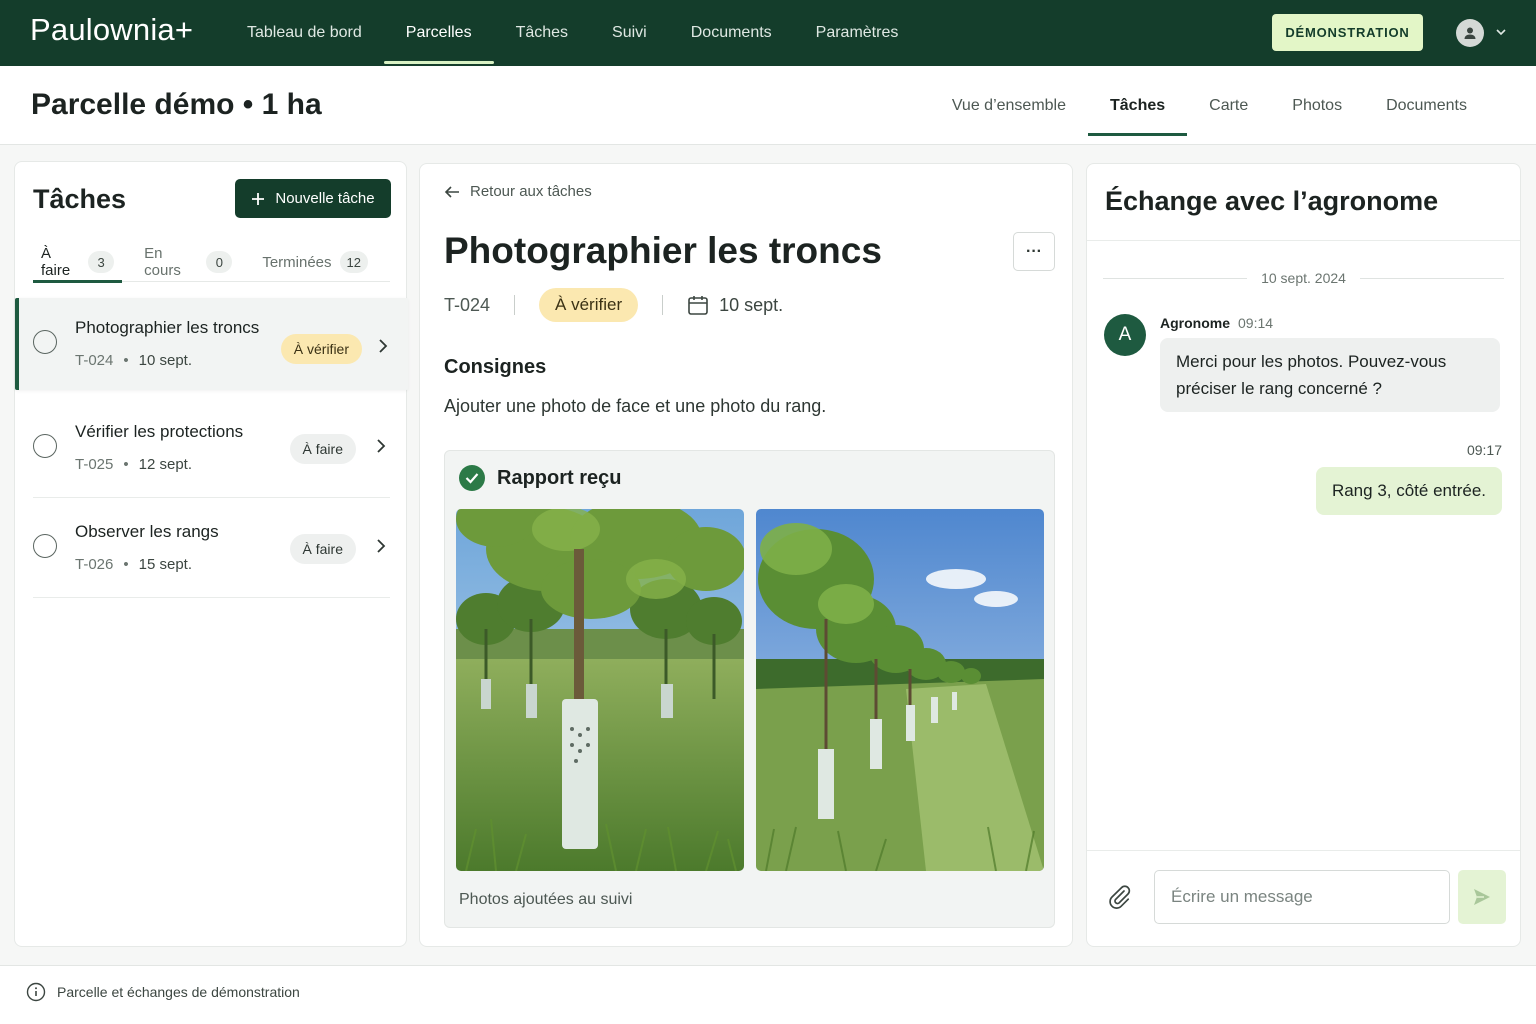  What do you see at coordinates (325, 198) in the screenshot?
I see `new-task-label: Nouvelle tâche` at bounding box center [325, 198].